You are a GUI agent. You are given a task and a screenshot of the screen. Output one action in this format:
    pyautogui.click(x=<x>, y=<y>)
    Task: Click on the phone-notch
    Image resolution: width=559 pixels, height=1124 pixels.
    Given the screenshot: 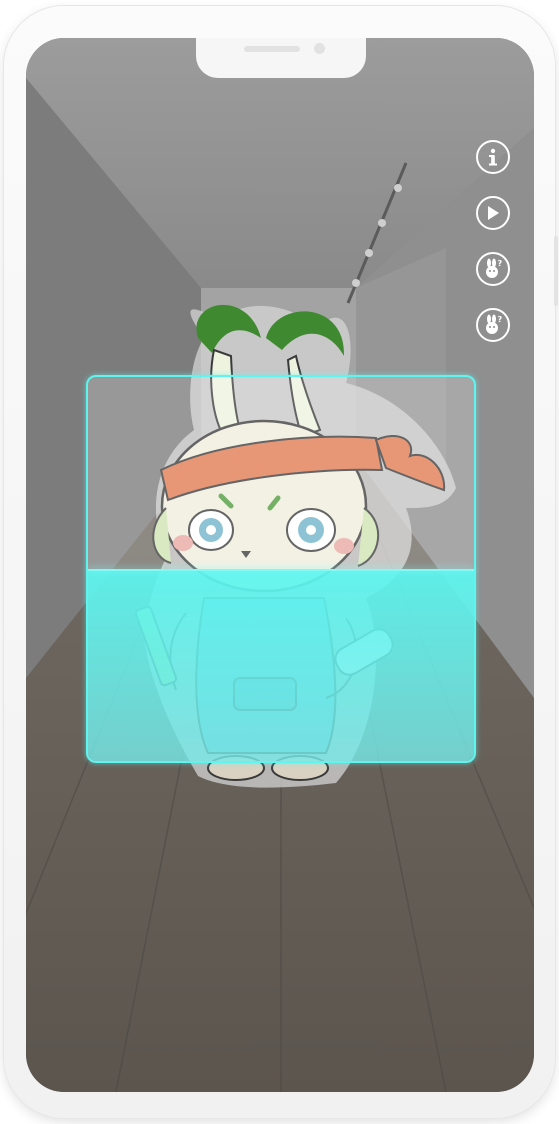 What is the action you would take?
    pyautogui.click(x=281, y=58)
    